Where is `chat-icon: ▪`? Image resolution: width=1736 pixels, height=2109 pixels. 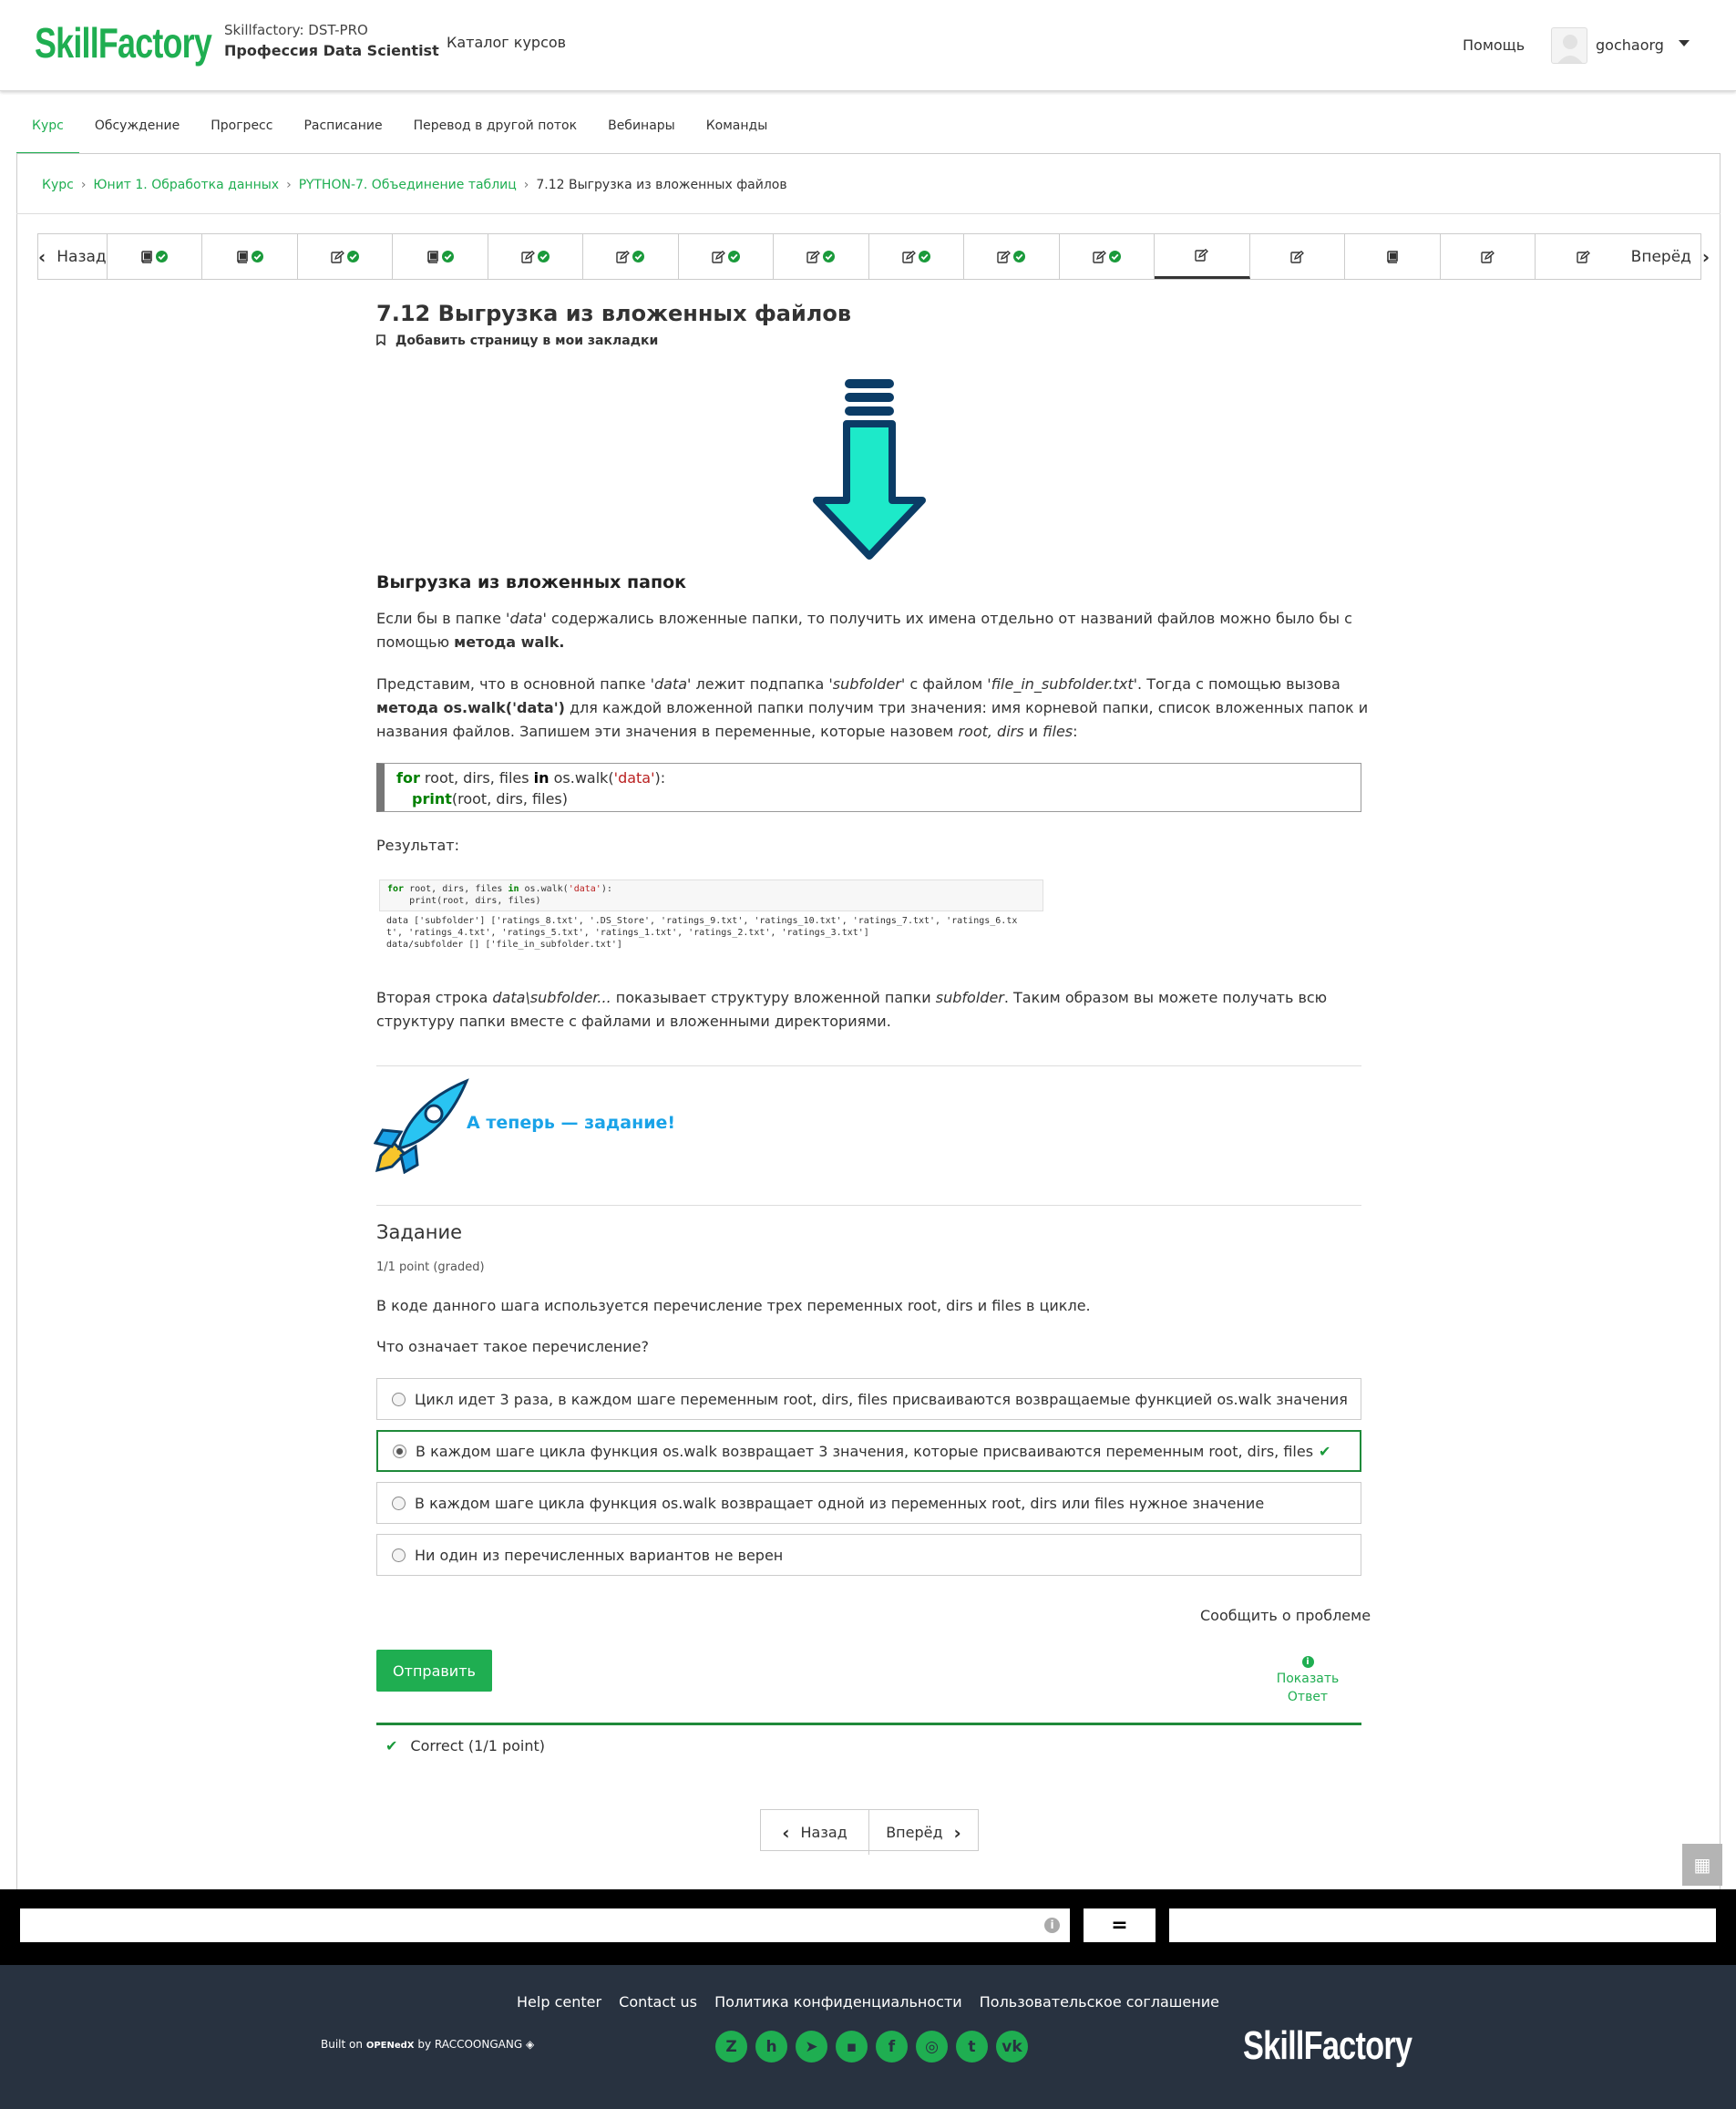
chat-icon: ▪ is located at coordinates (852, 2047).